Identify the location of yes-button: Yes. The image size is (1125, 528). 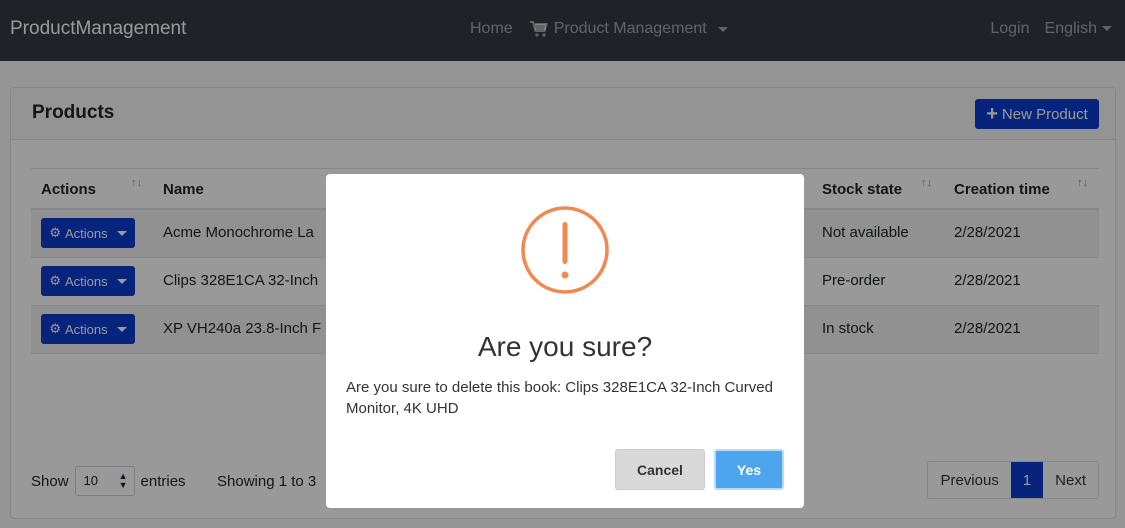
(749, 469).